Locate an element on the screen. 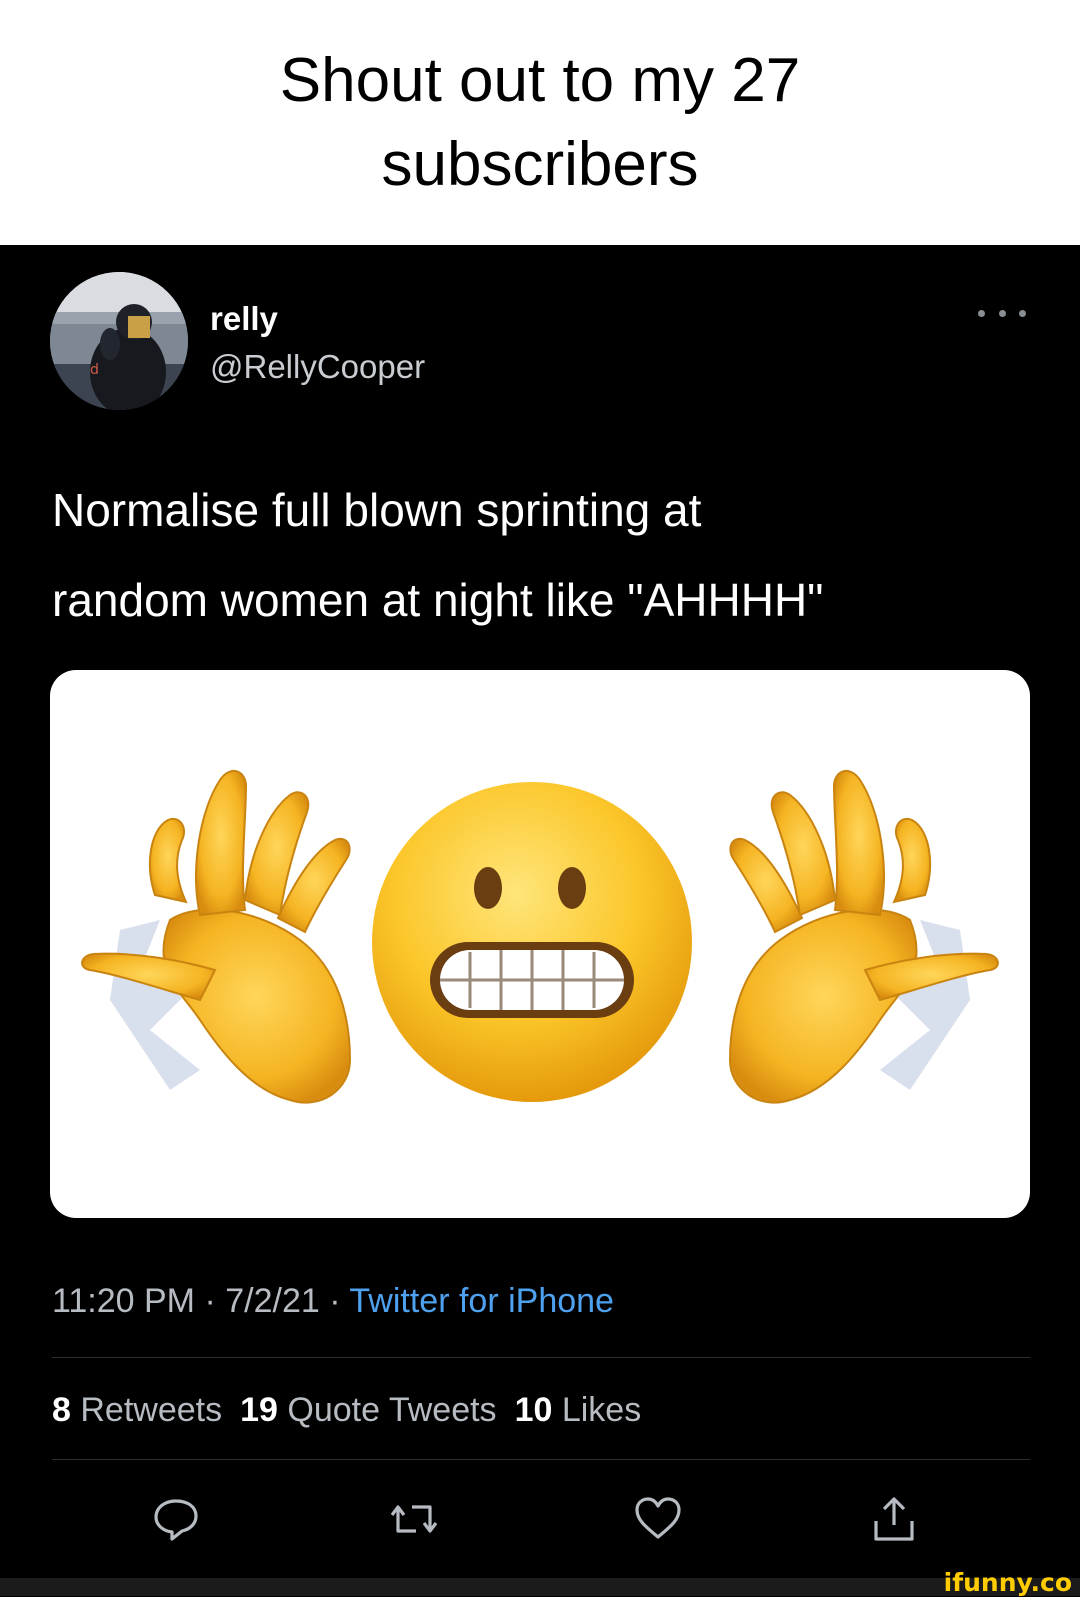 The width and height of the screenshot is (1080, 1597). avatar: d is located at coordinates (119, 341).